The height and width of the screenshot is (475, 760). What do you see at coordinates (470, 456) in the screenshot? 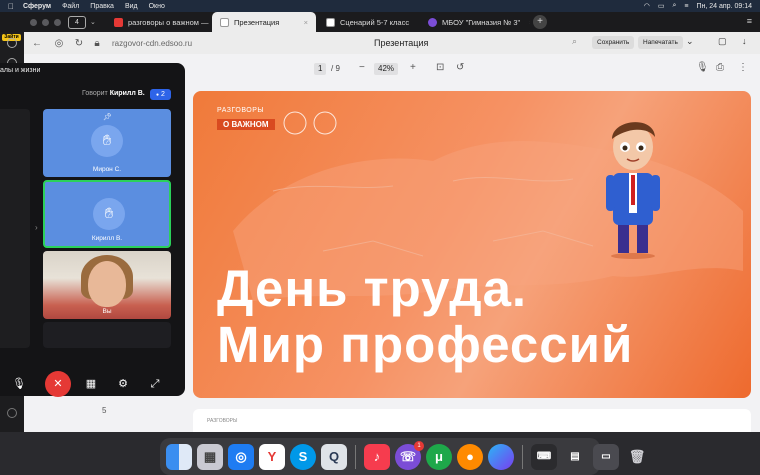
I see `firefox-icon: ●` at bounding box center [470, 456].